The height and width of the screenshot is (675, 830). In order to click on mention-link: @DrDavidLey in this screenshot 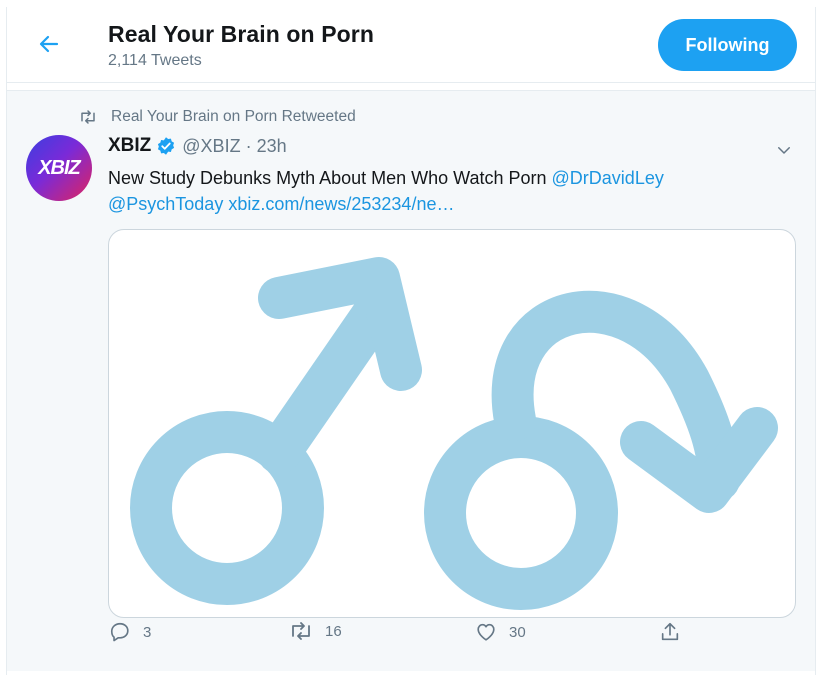, I will do `click(608, 178)`.